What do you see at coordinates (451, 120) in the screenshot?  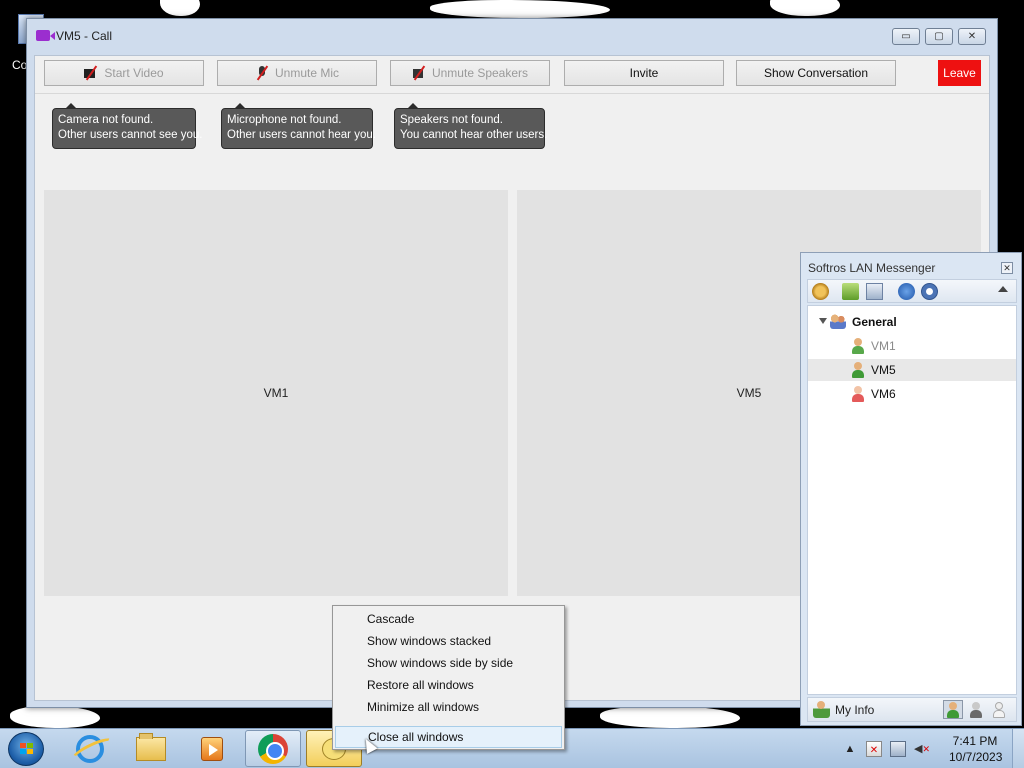 I see `tooltip-line: Speakers not found.` at bounding box center [451, 120].